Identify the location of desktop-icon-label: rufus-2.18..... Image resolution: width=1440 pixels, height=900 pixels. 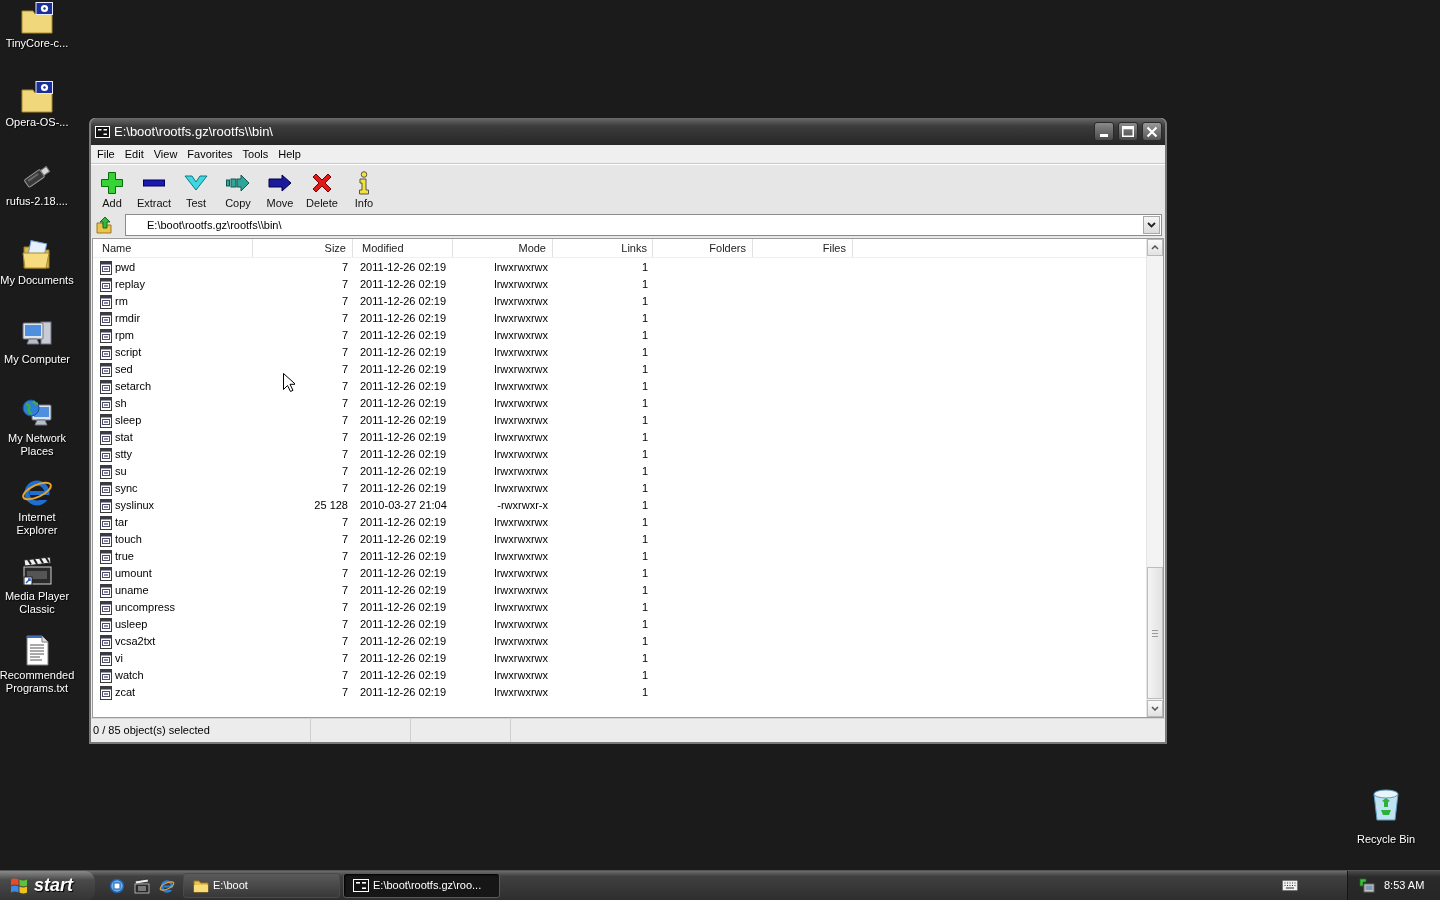
(37, 201).